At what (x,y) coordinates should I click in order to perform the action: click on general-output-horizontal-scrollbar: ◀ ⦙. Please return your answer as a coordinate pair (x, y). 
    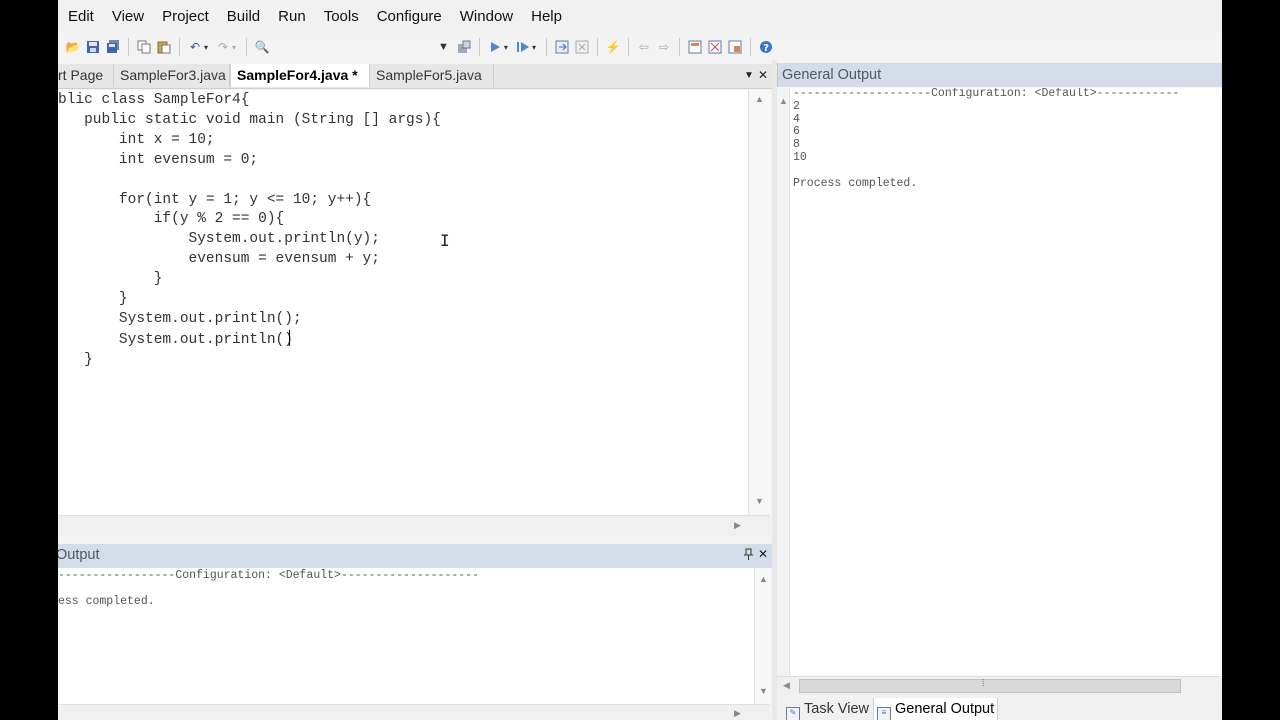
    Looking at the image, I should click on (999, 685).